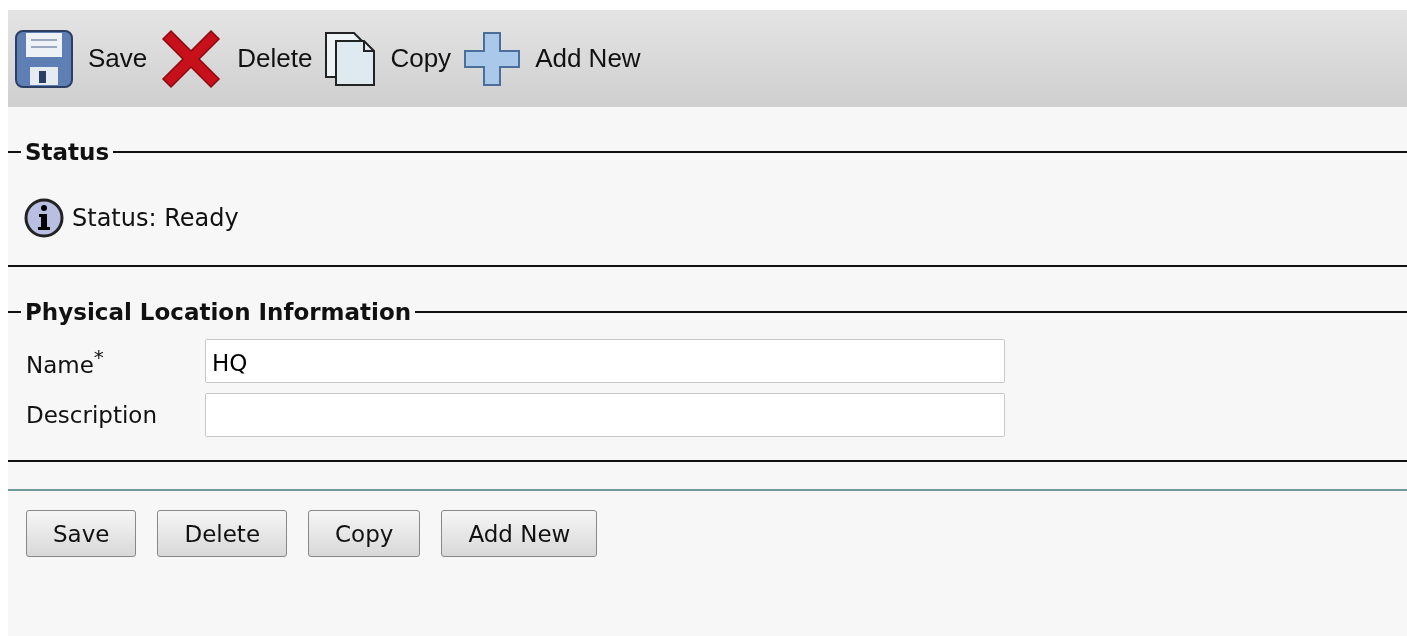  I want to click on form-button: Copy, so click(364, 533).